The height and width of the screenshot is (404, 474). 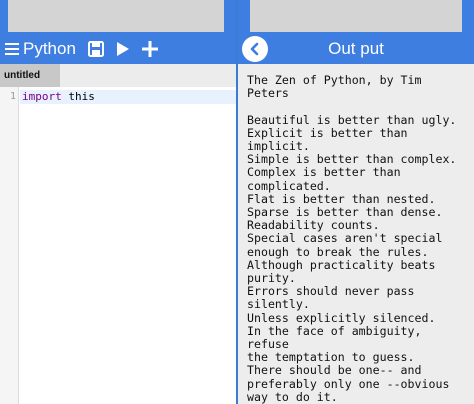 I want to click on file-tab-bar: untitled, so click(x=118, y=75).